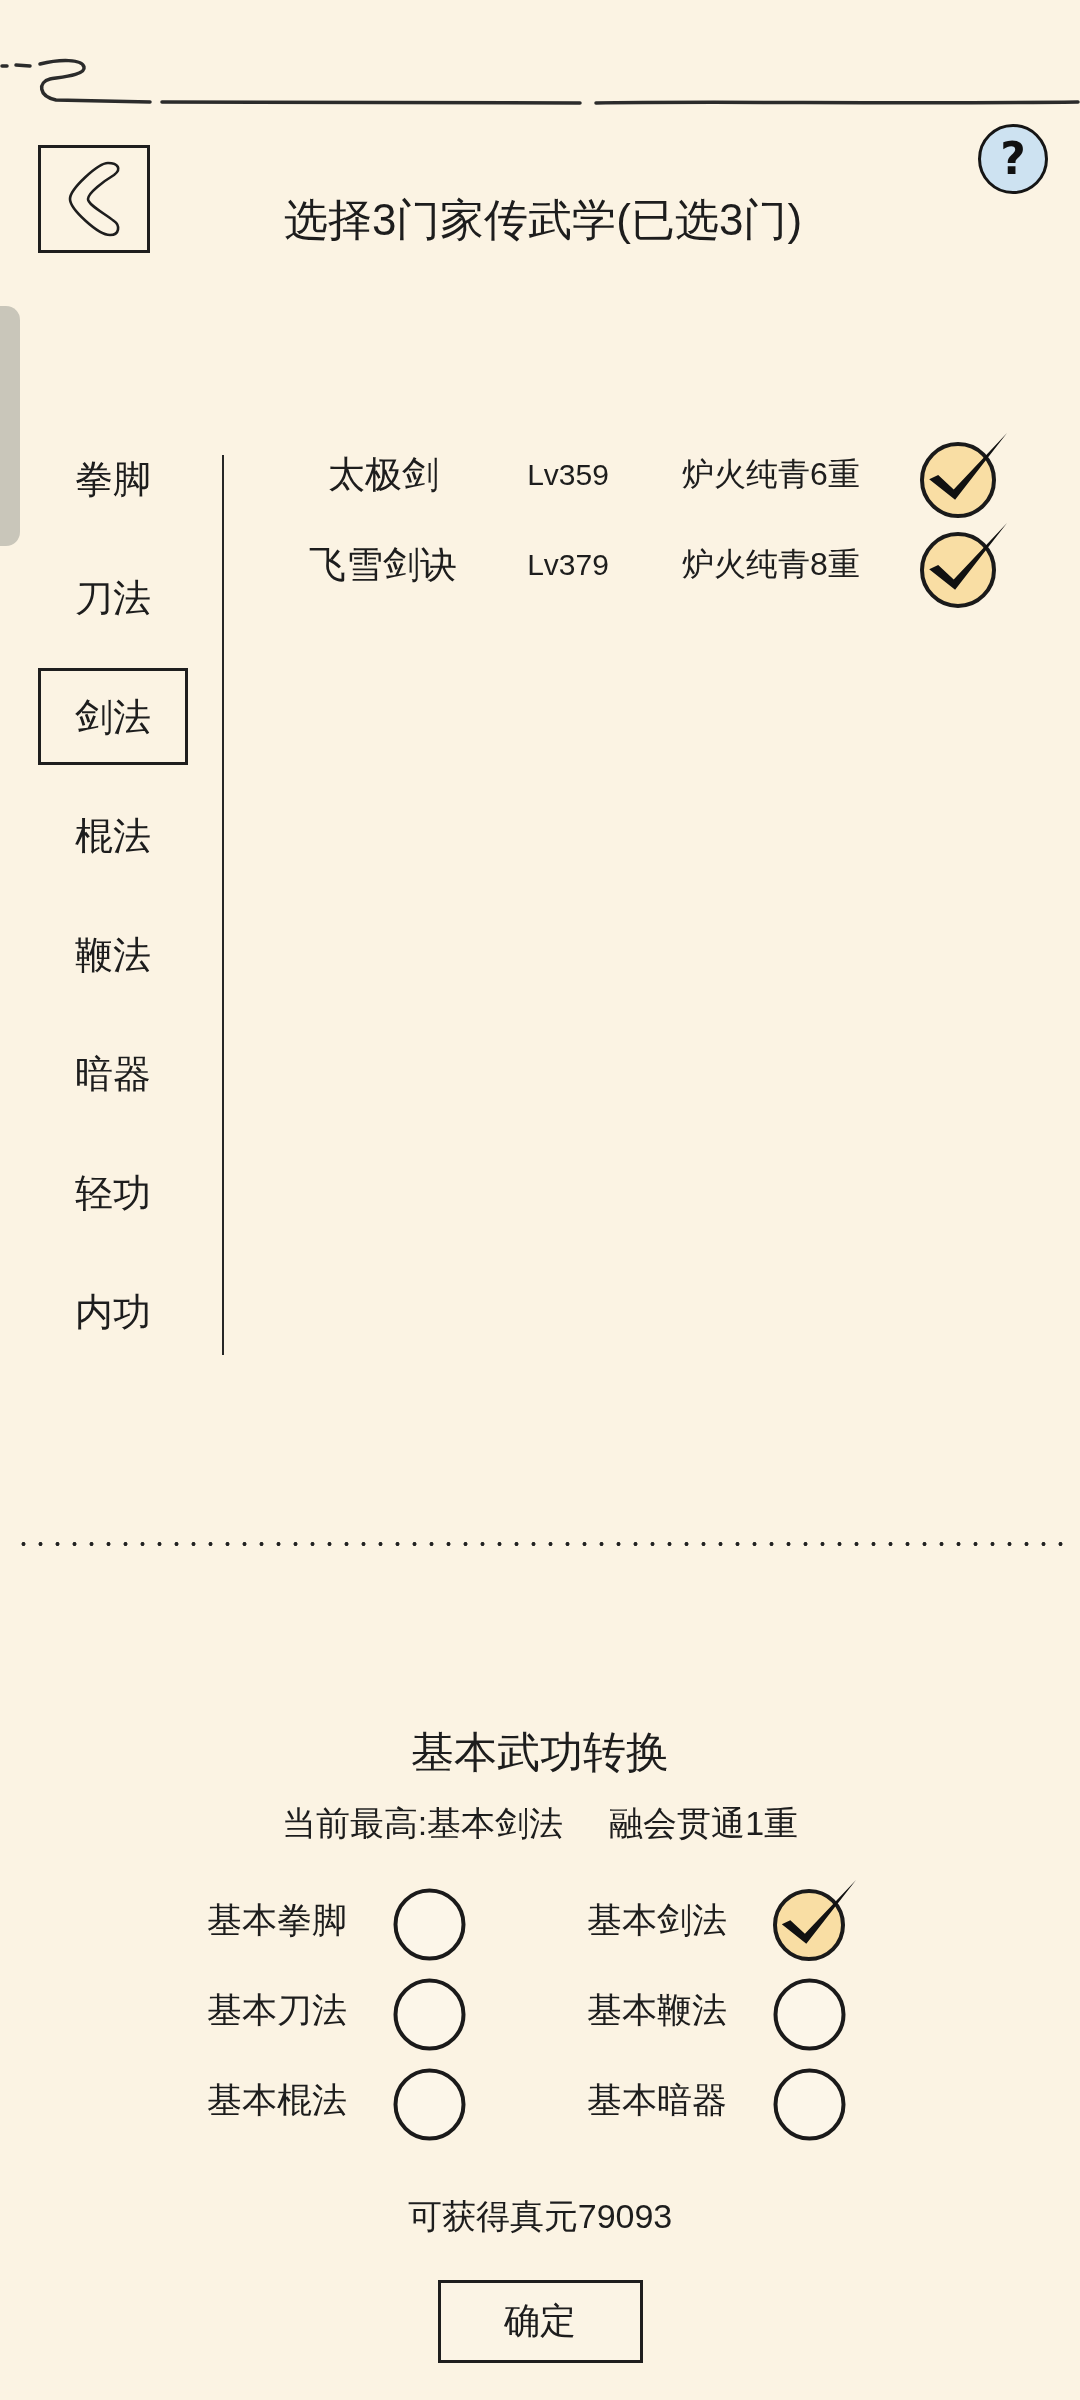  What do you see at coordinates (568, 565) in the screenshot?
I see `skill-level: Lv379` at bounding box center [568, 565].